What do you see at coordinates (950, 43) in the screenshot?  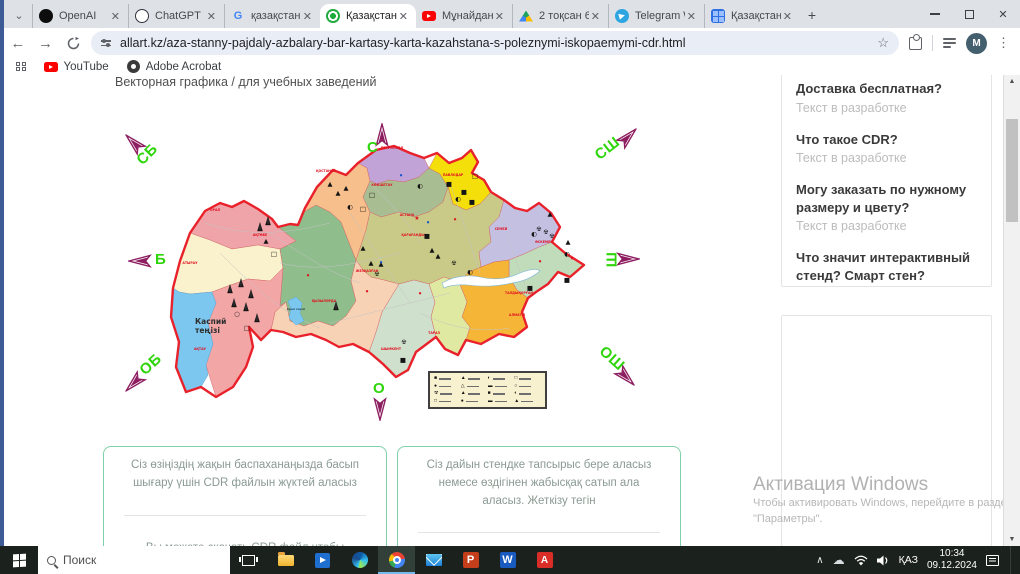 I see `reading-list-icon` at bounding box center [950, 43].